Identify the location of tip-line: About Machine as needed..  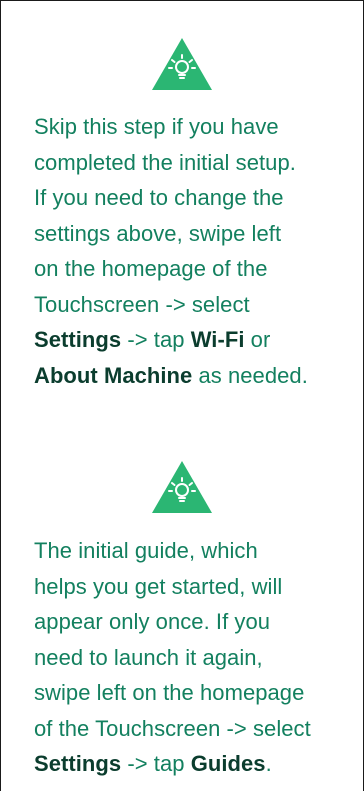
(190, 376).